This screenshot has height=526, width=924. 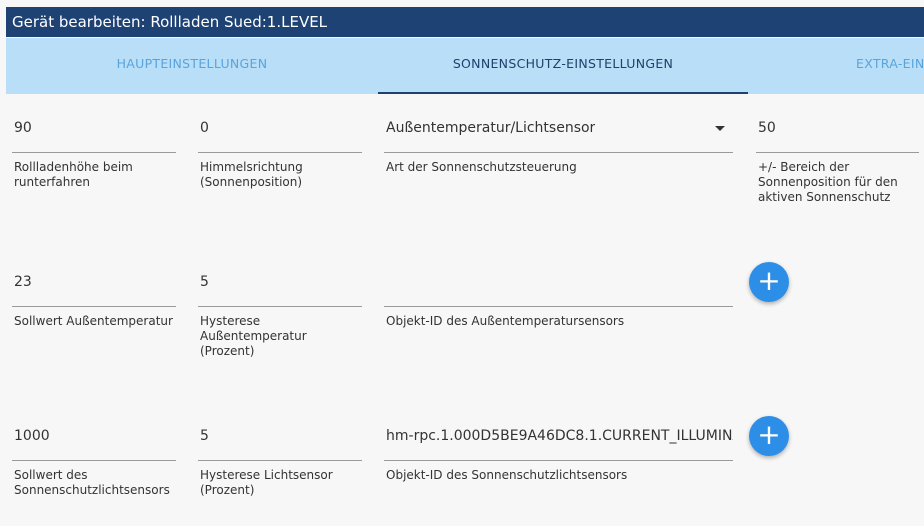 What do you see at coordinates (280, 291) in the screenshot?
I see `temperature-hysteresis-input: 5` at bounding box center [280, 291].